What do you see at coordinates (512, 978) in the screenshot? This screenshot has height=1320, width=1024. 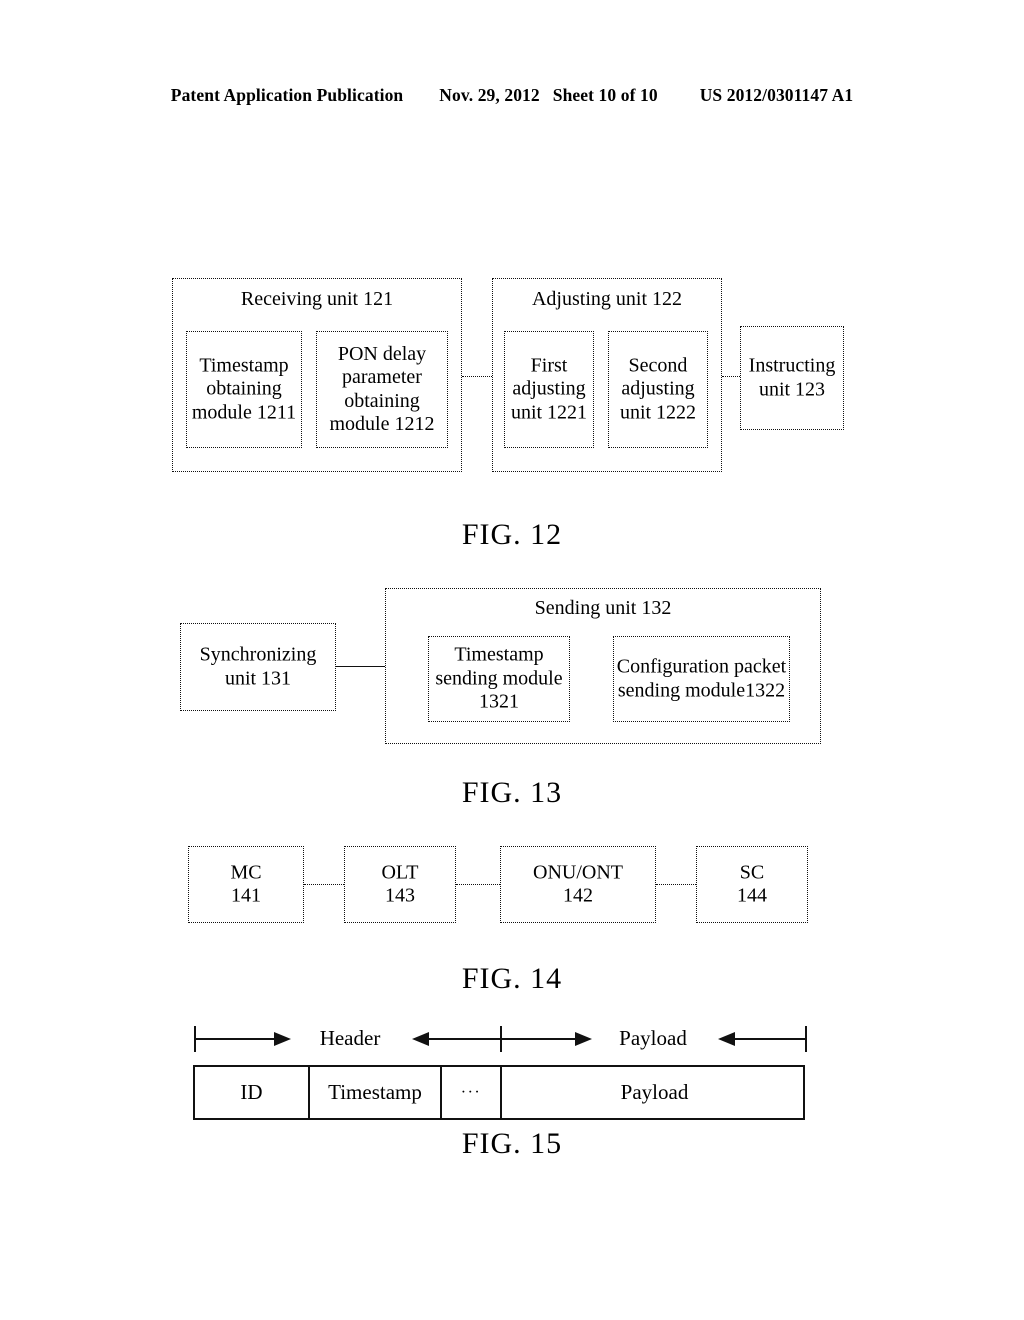 I see `figure-14-caption: FIG. 14` at bounding box center [512, 978].